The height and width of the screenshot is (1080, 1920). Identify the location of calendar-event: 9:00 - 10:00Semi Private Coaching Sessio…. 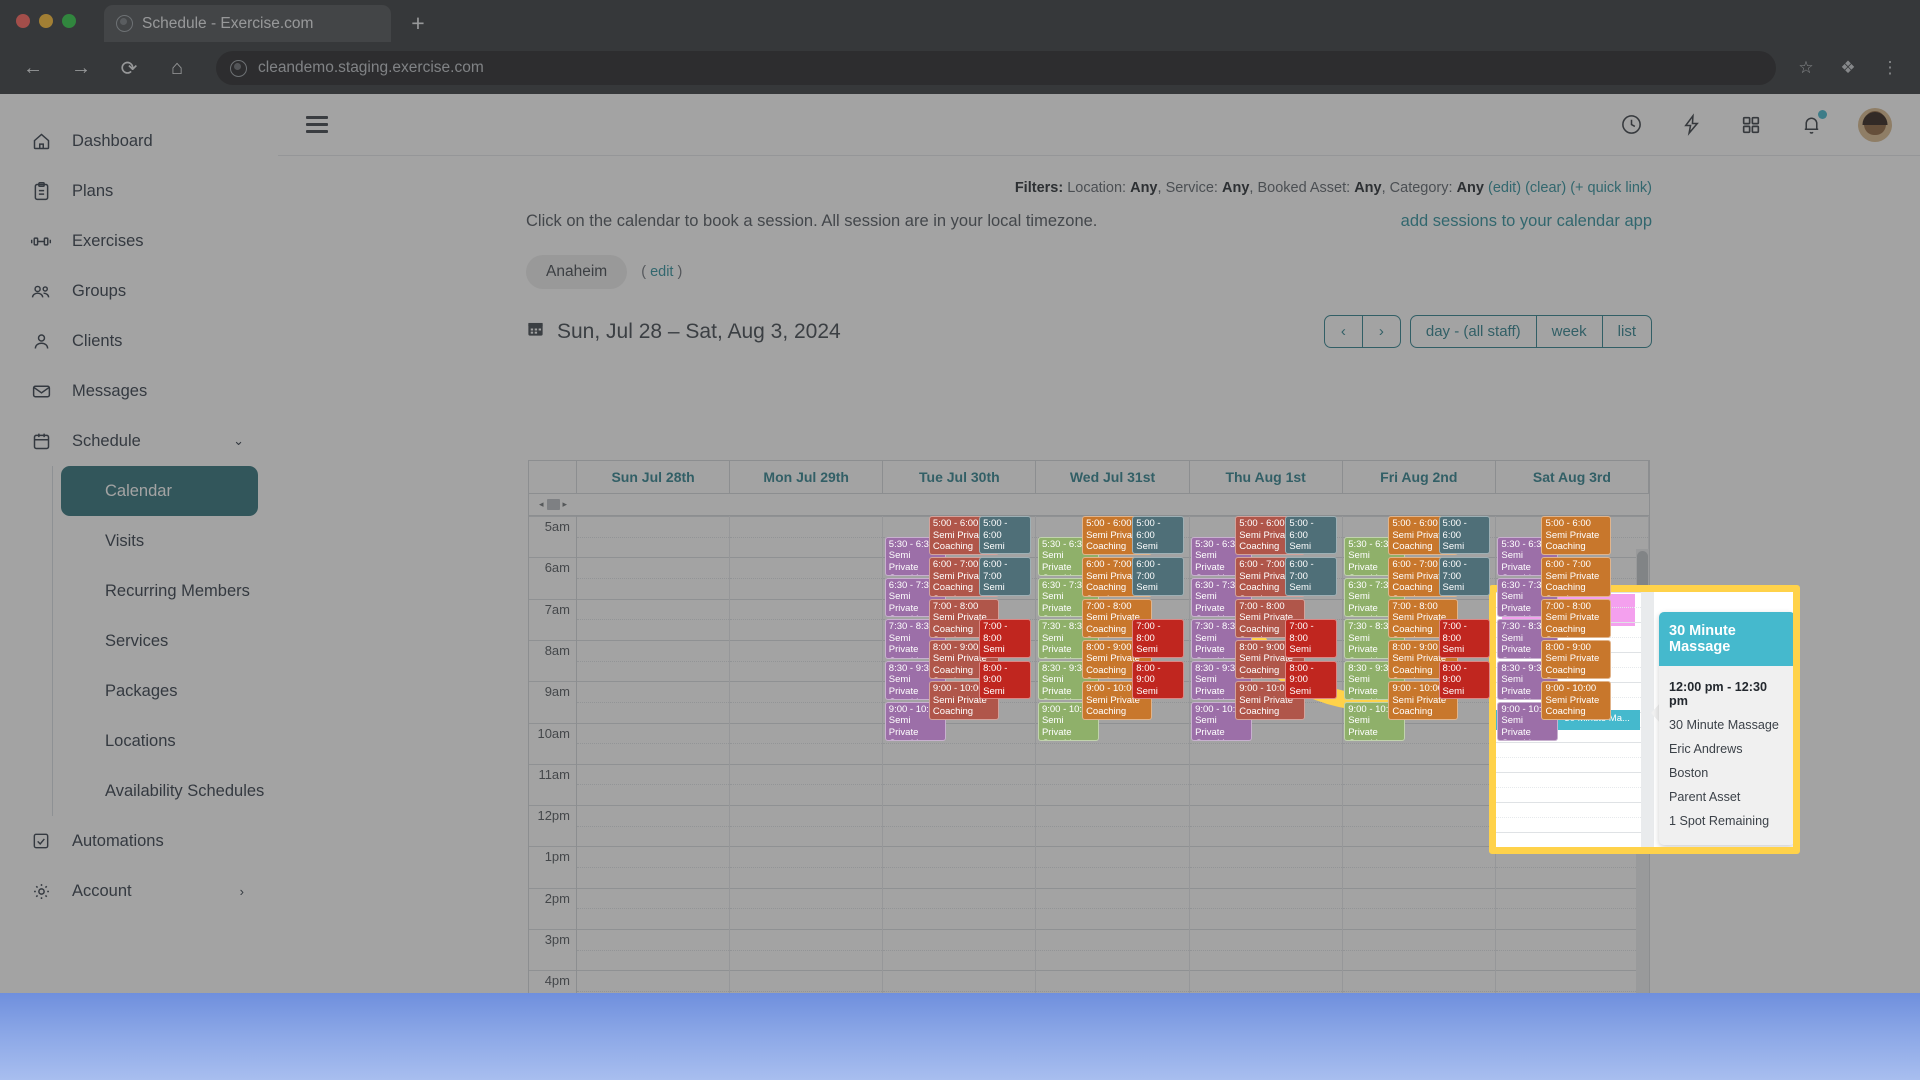
(1576, 701).